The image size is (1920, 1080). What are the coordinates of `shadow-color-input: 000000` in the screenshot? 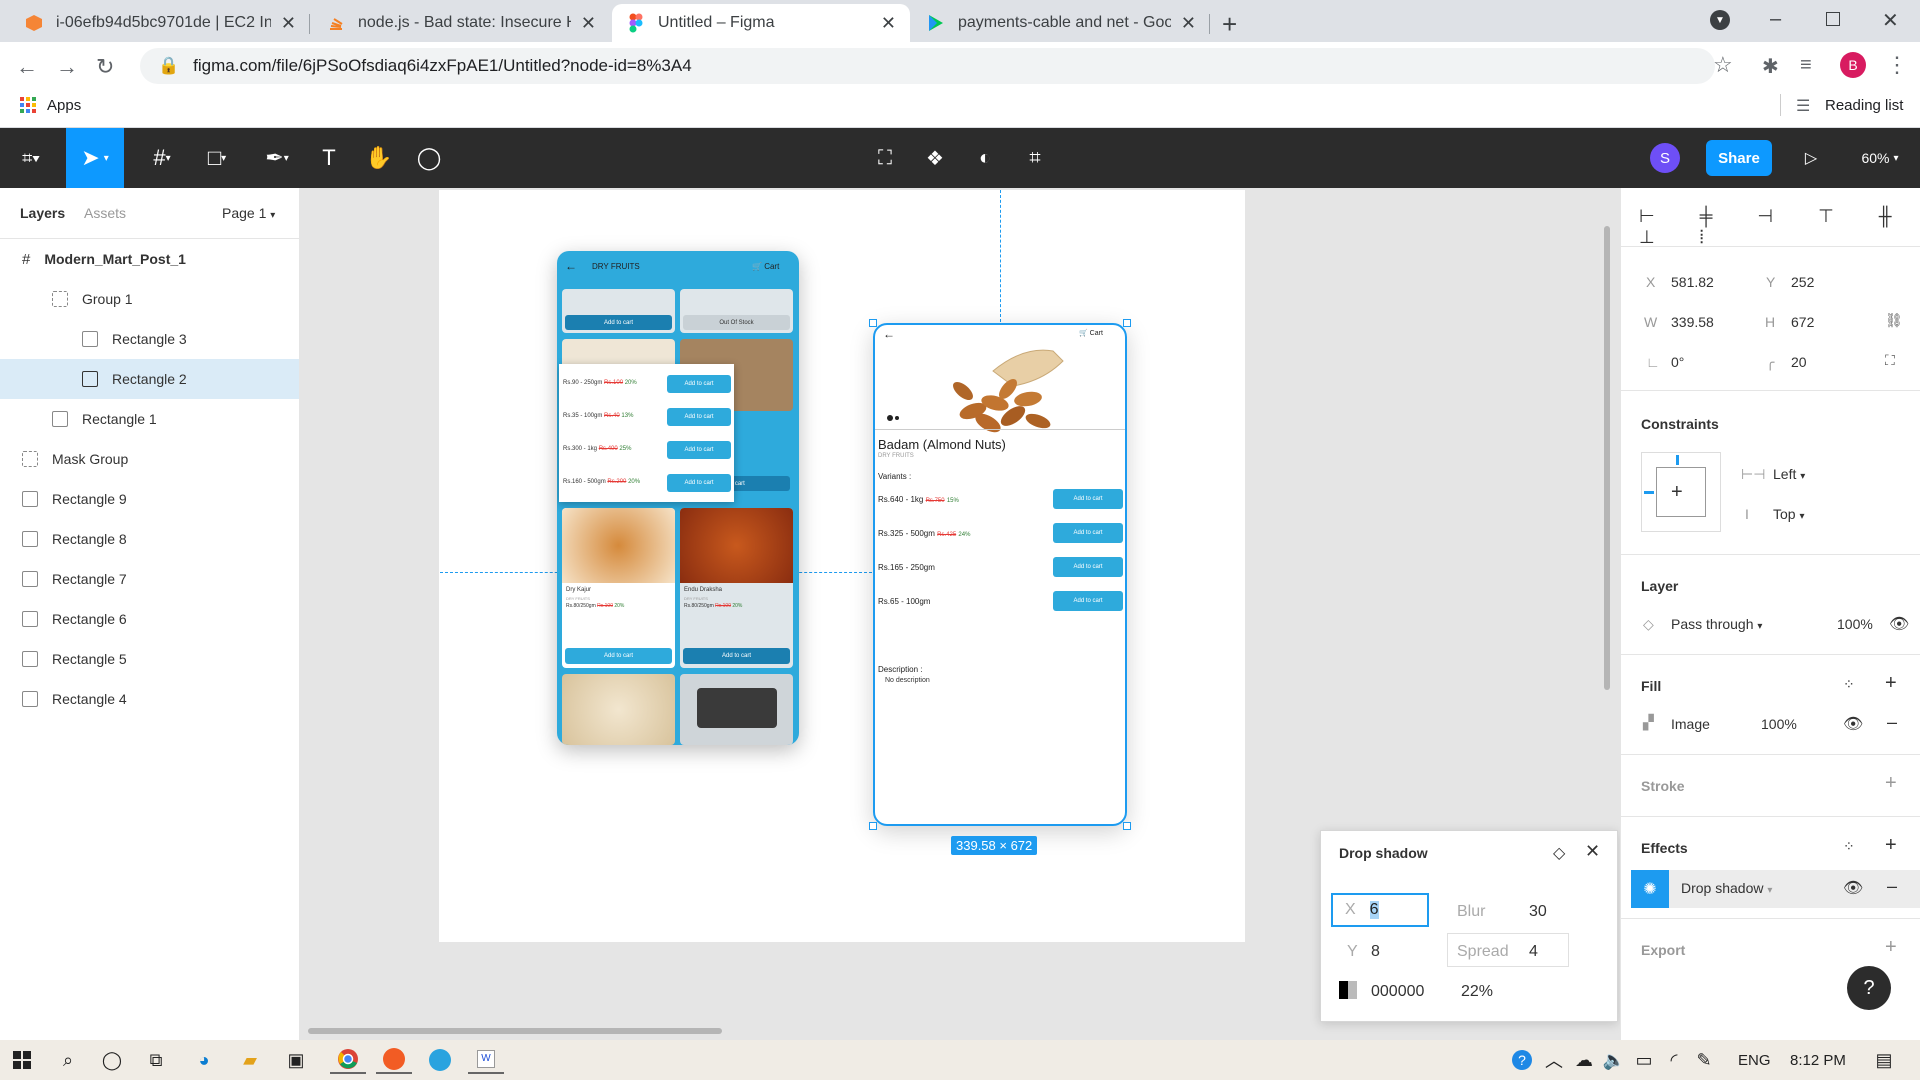 It's located at (1397, 992).